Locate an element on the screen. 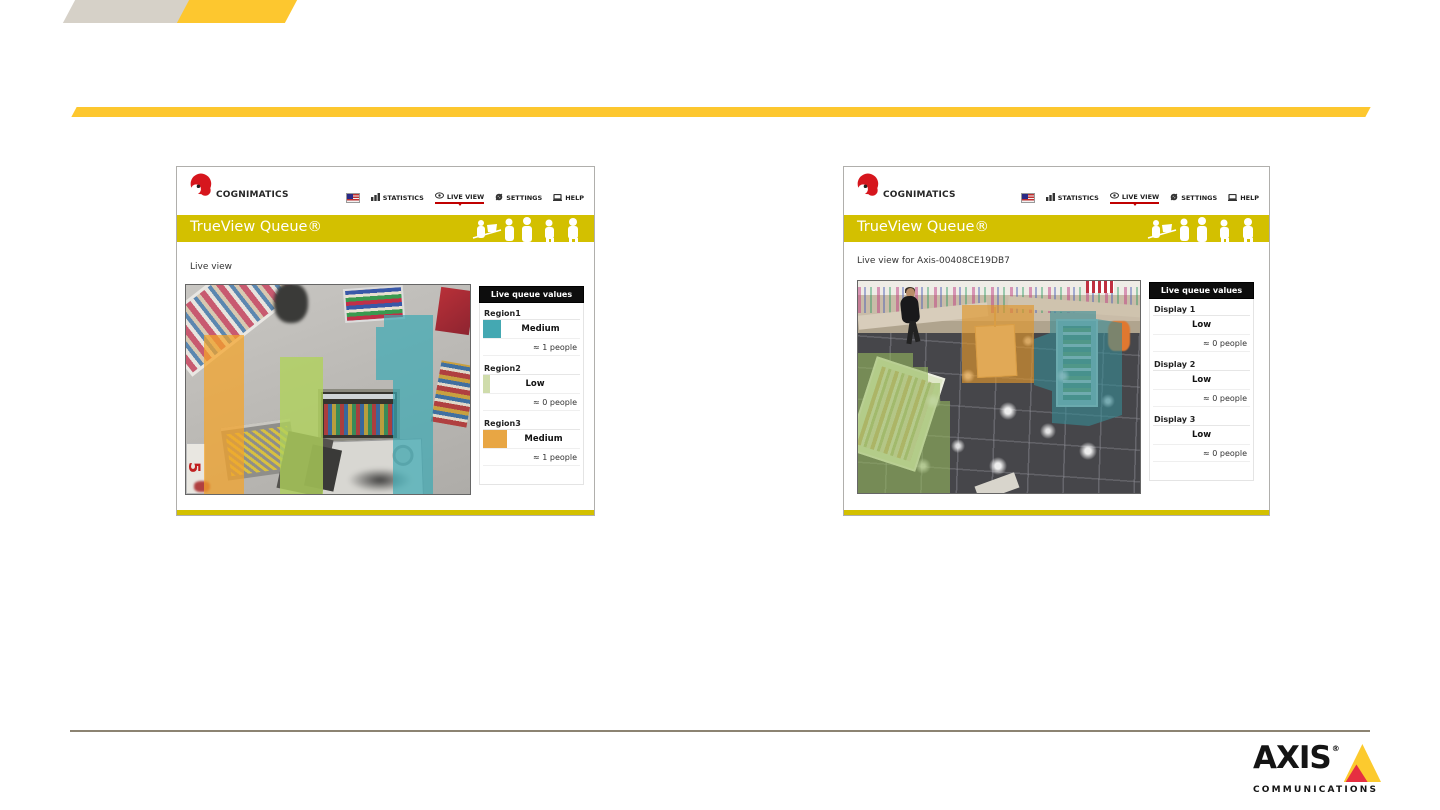  red-box-graphic is located at coordinates (452, 311).